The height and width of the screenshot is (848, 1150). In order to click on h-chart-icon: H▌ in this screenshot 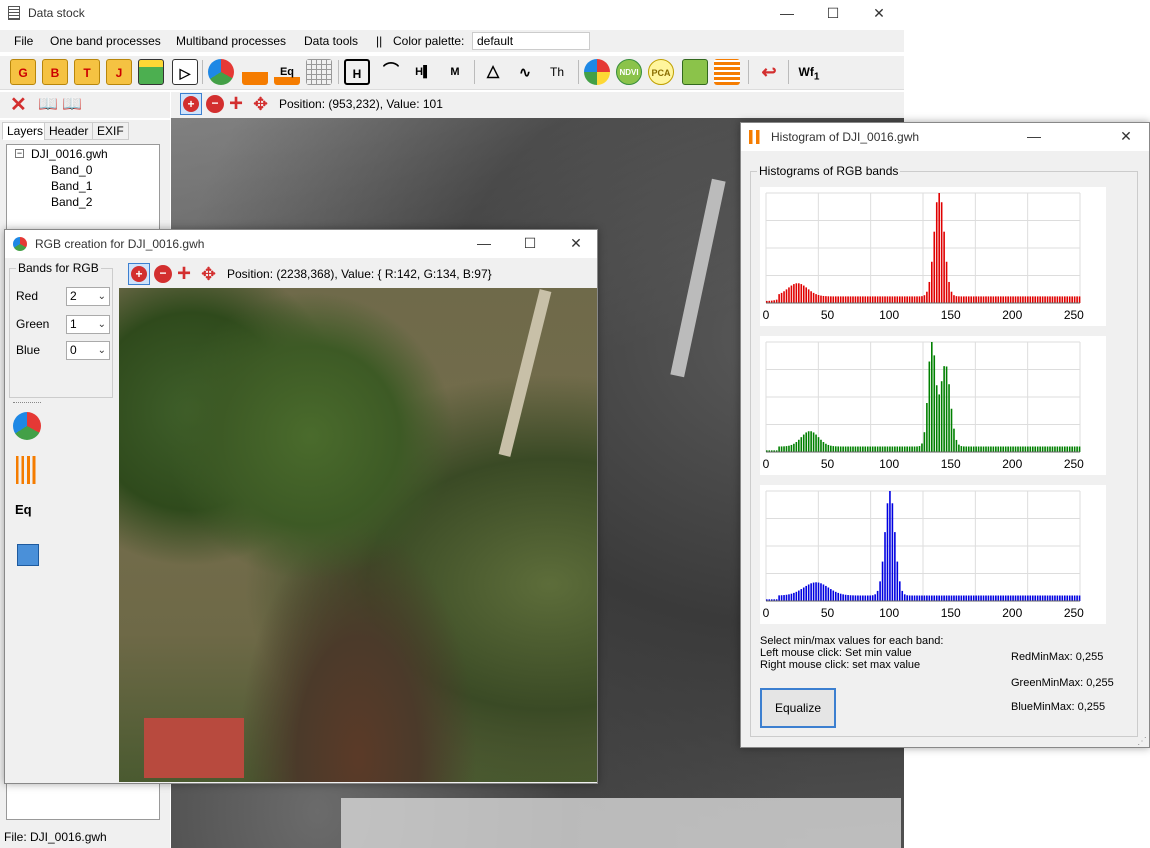, I will do `click(423, 72)`.